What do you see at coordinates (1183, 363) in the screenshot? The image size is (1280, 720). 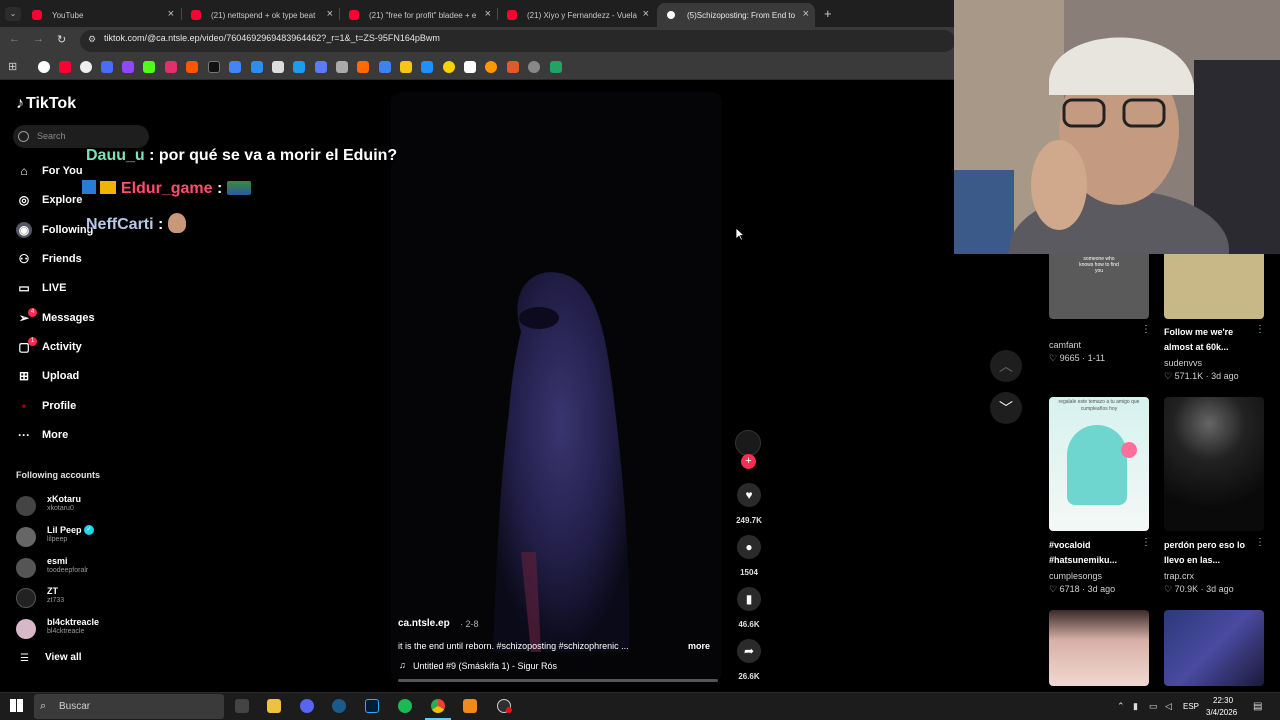 I see `grid-author: sudenvvs` at bounding box center [1183, 363].